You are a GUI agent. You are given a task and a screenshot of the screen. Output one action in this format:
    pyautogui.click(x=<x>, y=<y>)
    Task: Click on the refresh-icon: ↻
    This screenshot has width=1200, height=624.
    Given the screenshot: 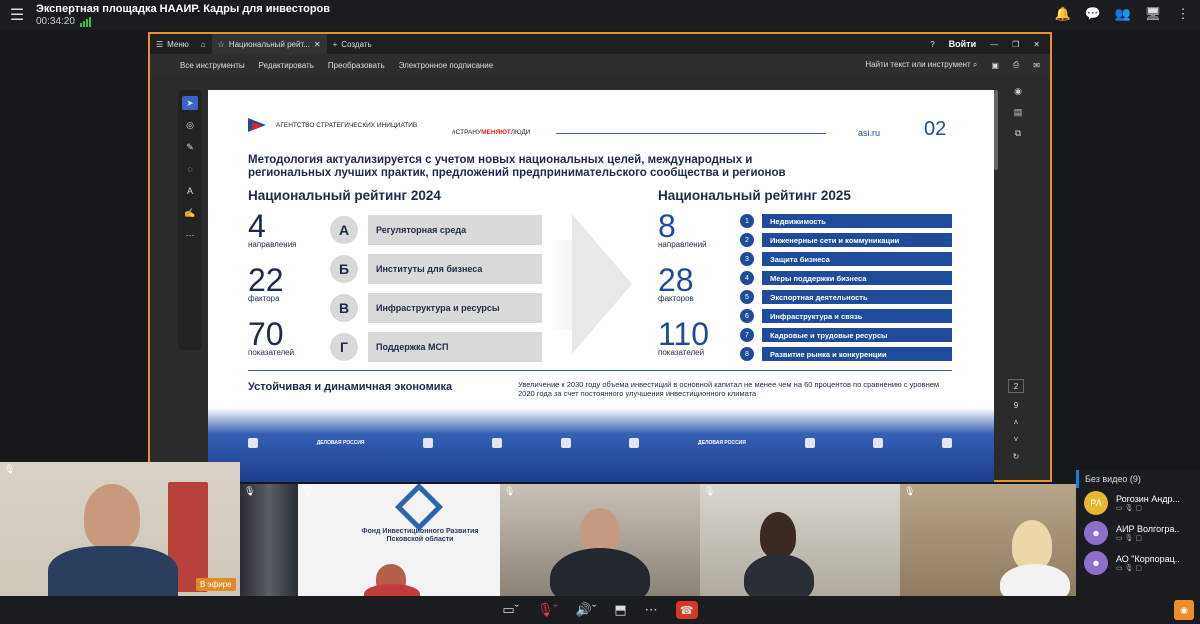 What is the action you would take?
    pyautogui.click(x=1016, y=456)
    